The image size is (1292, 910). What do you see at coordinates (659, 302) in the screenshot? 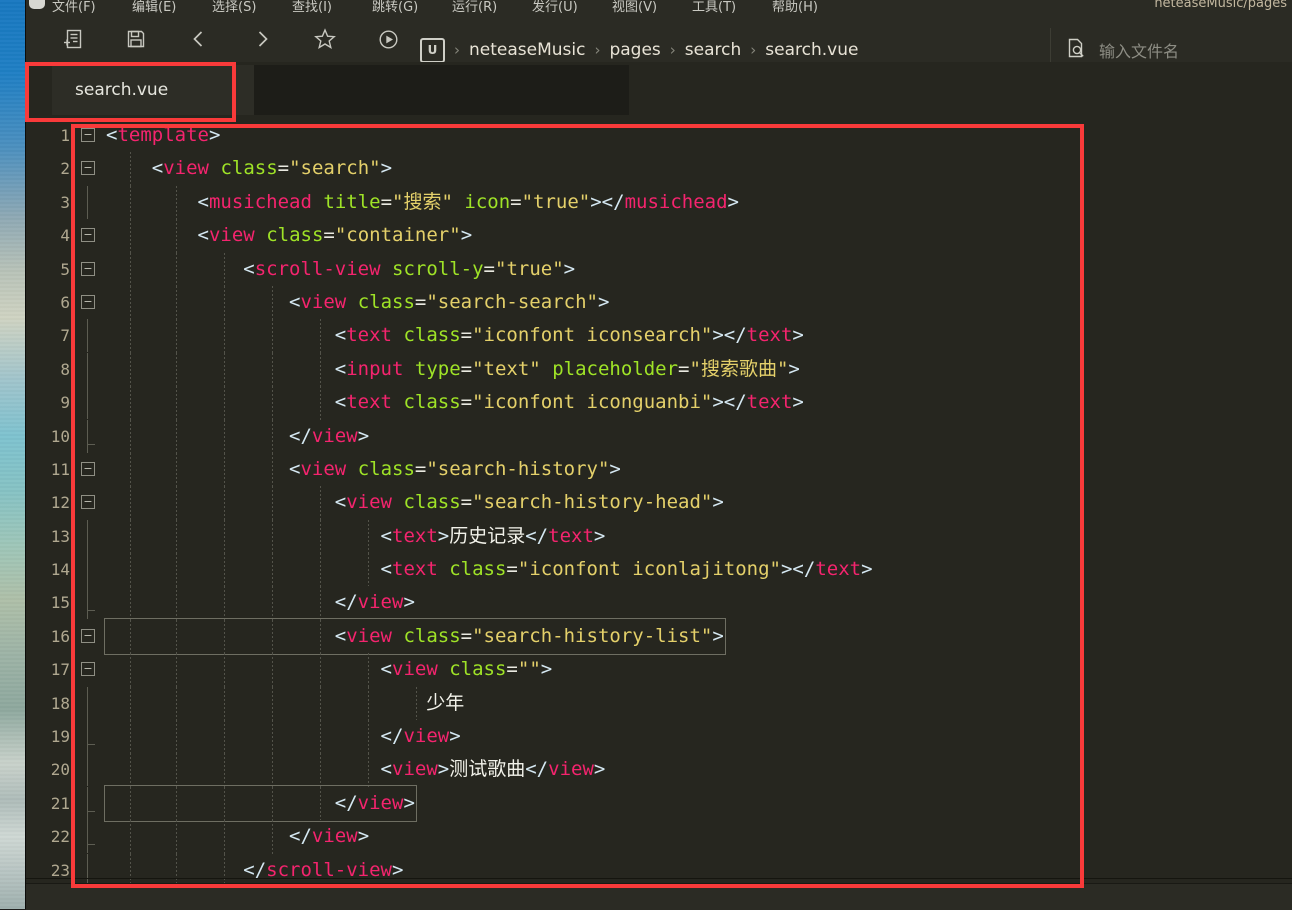
I see `code-line: 6− <view class="search-search">` at bounding box center [659, 302].